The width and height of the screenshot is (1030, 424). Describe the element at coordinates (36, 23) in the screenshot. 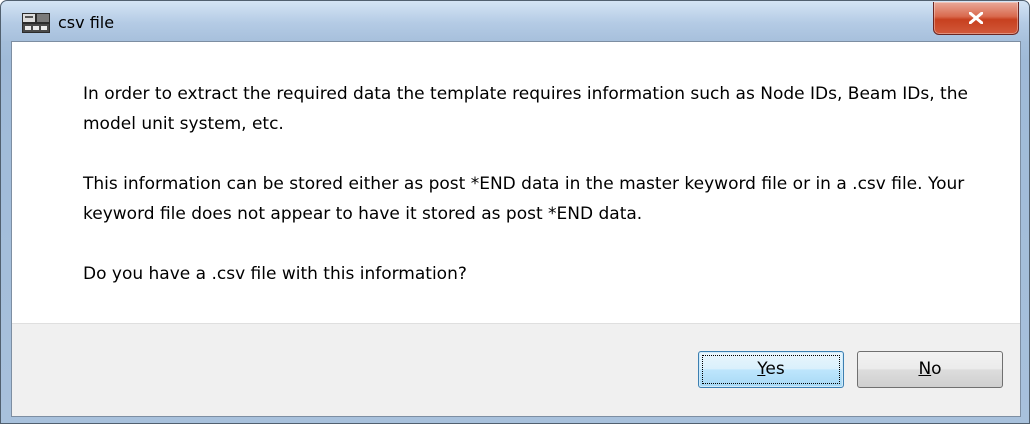

I see `application-icon` at that location.